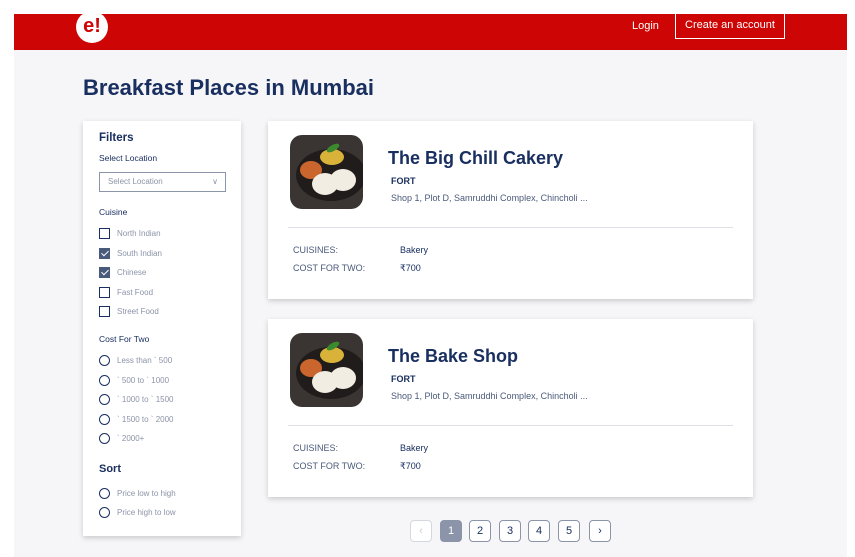 Image resolution: width=855 pixels, height=557 pixels. Describe the element at coordinates (229, 87) in the screenshot. I see `page-title: Breakfast Places in Mumbai` at that location.